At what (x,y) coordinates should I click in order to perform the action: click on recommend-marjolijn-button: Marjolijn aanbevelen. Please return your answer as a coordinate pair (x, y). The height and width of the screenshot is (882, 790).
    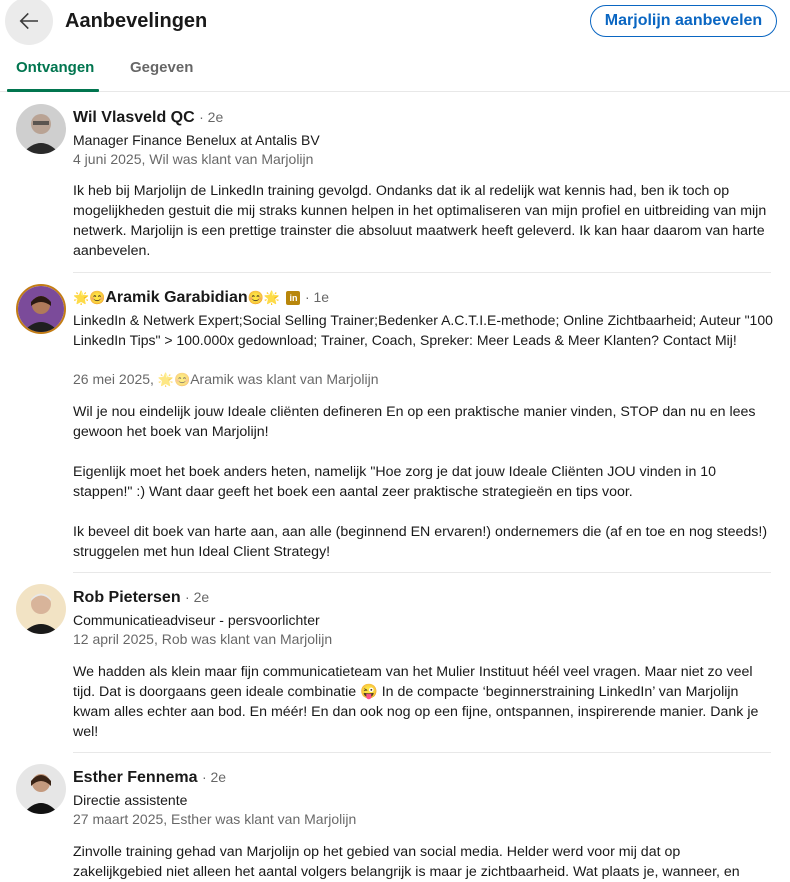
    Looking at the image, I should click on (683, 21).